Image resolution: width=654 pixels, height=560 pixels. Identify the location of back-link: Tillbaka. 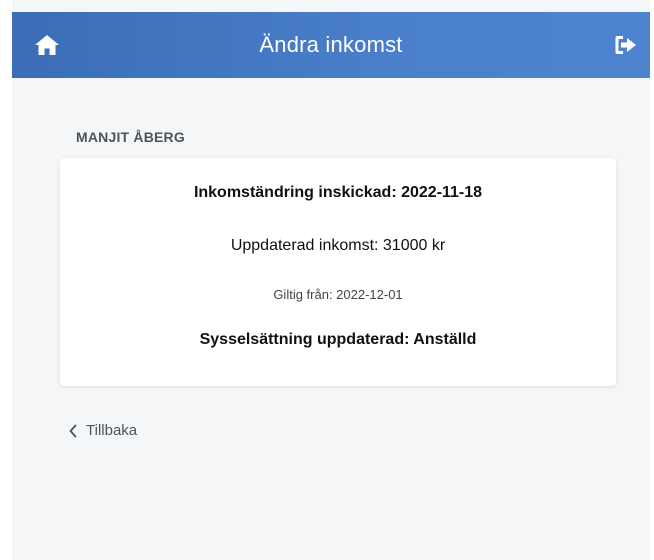
(102, 430).